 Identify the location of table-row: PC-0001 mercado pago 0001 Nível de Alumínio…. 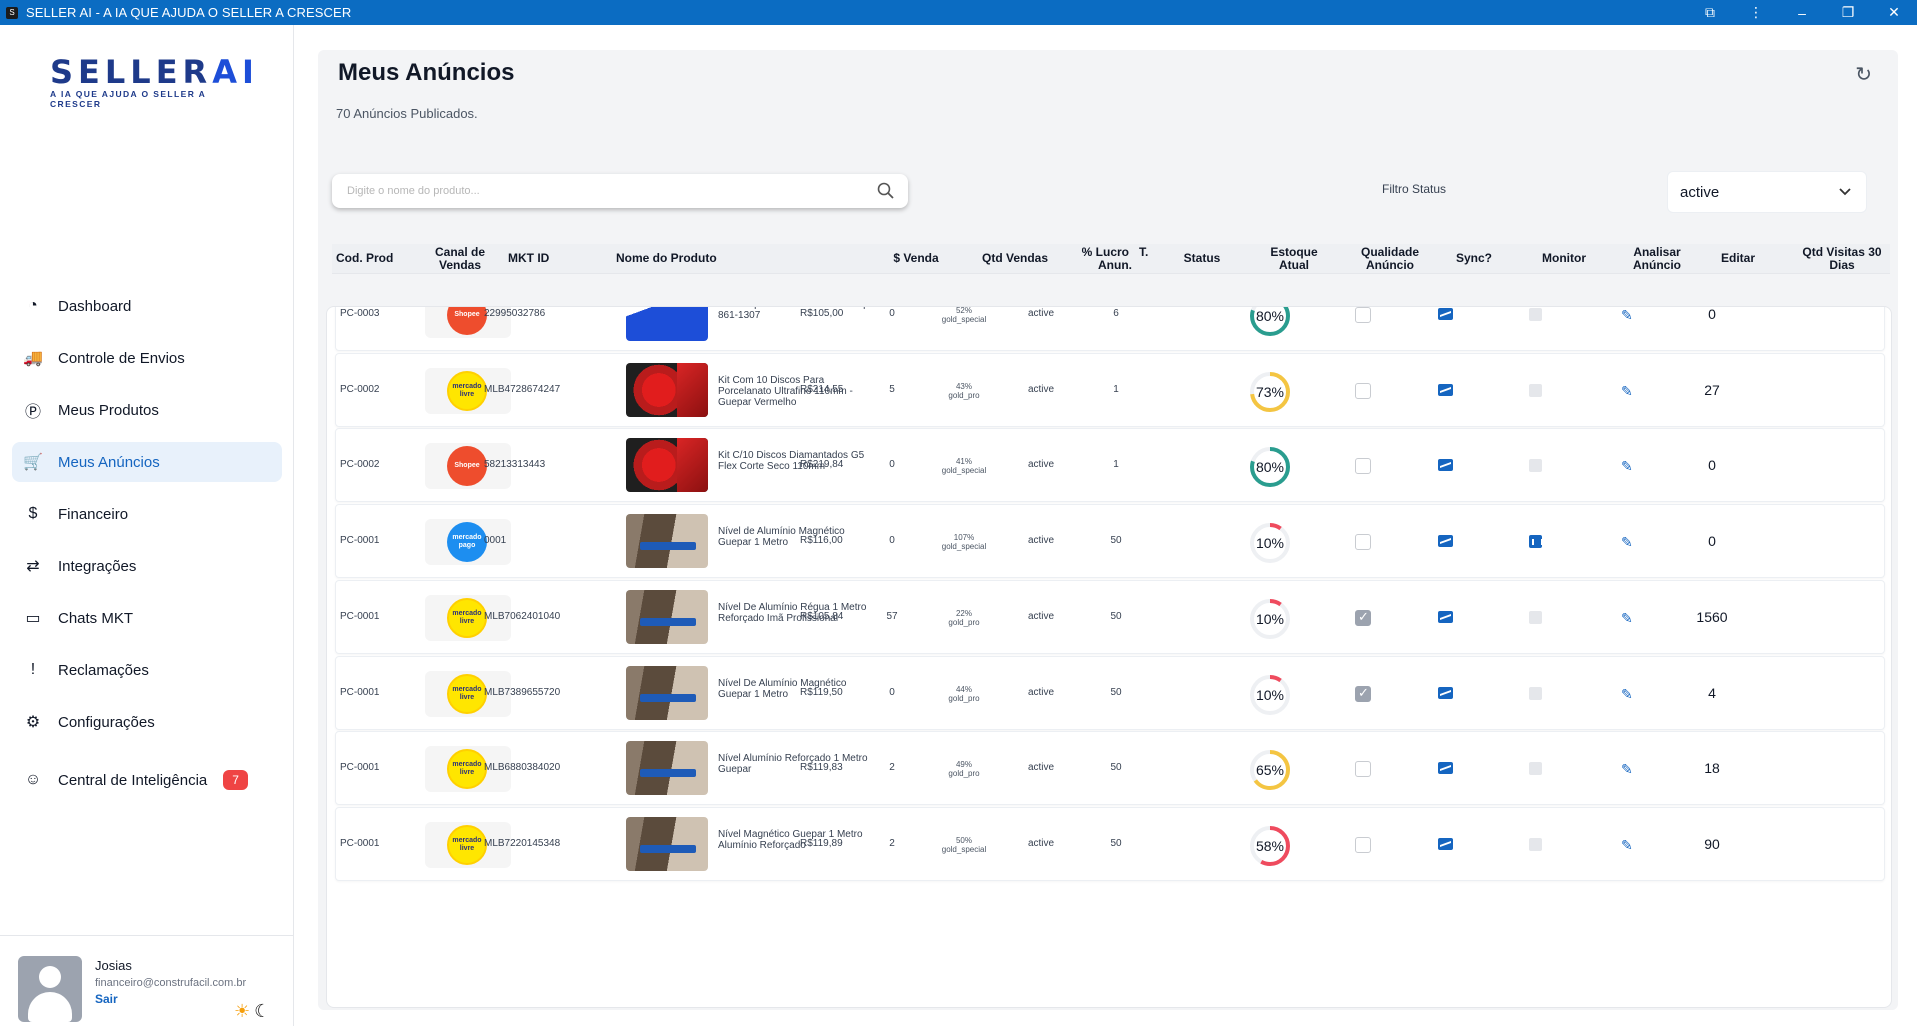
(1110, 541).